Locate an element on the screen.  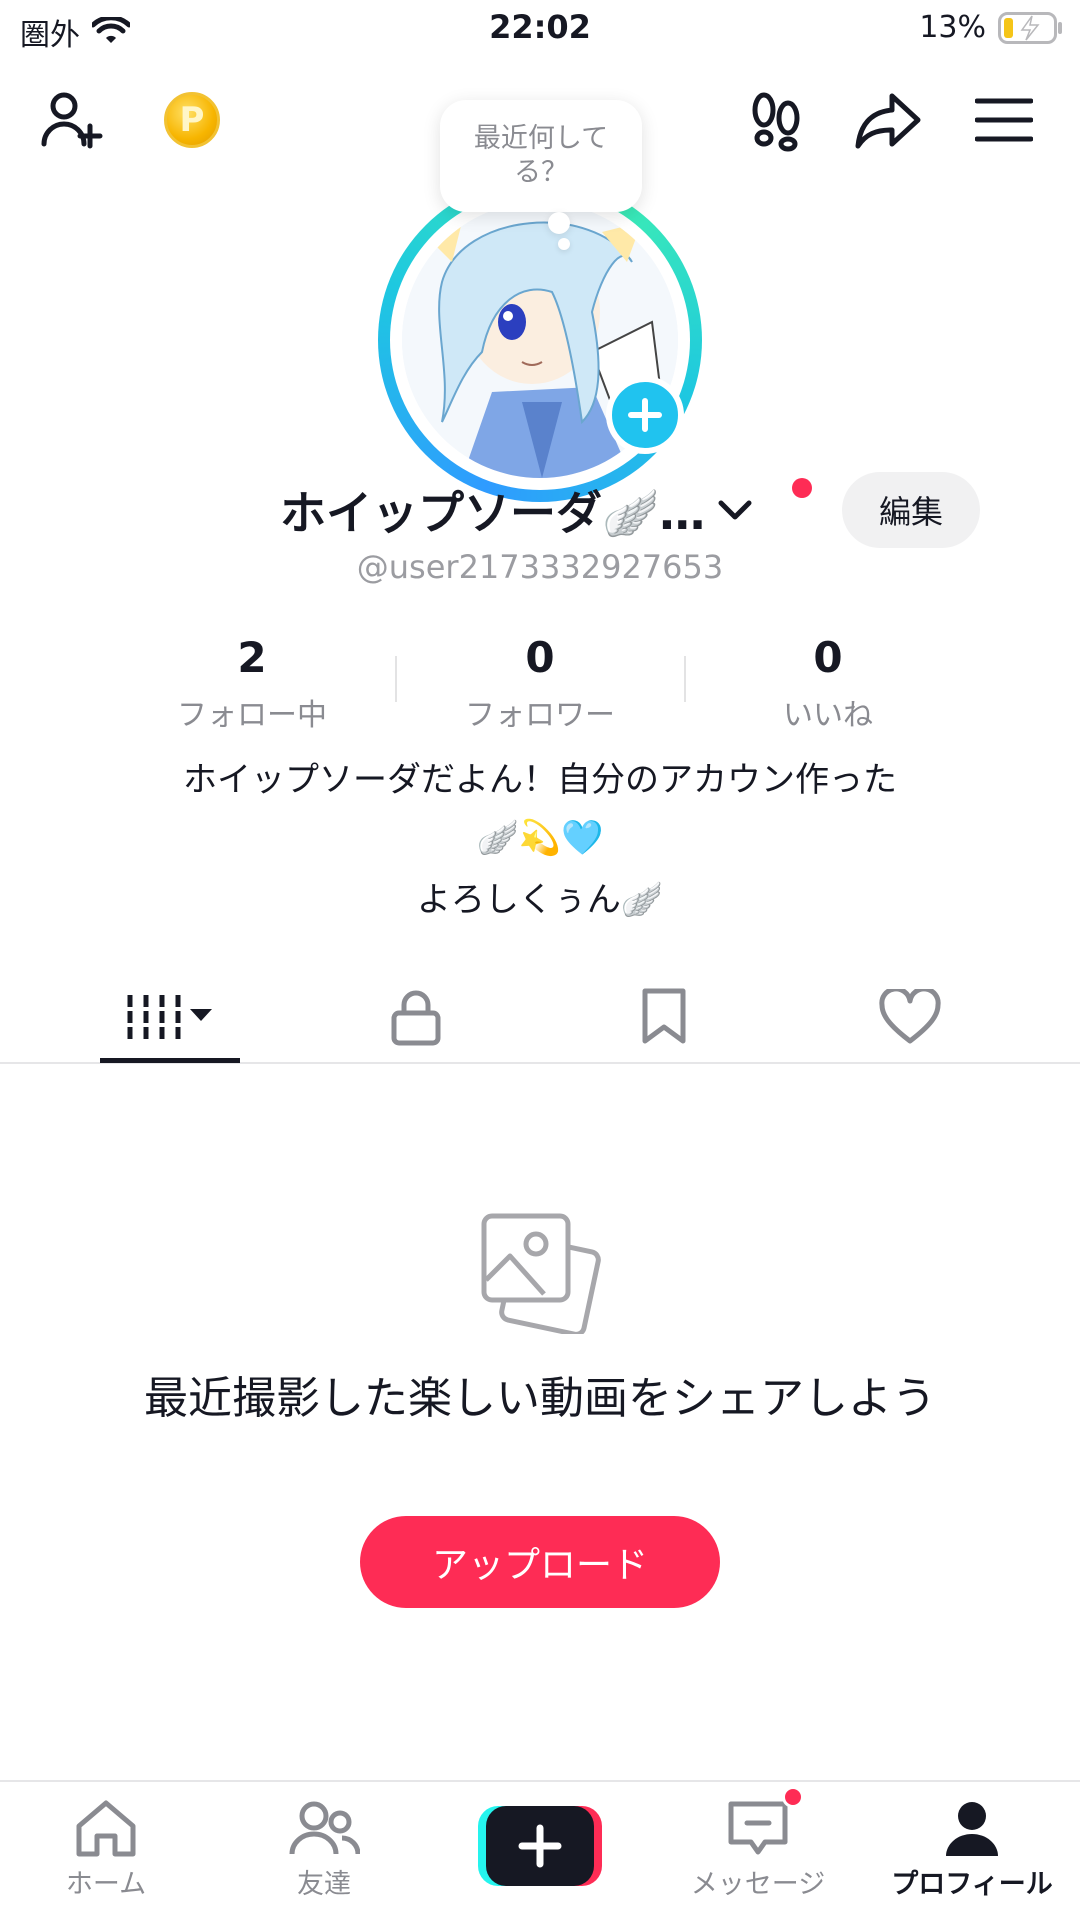
active-tab-indicator is located at coordinates (170, 1060).